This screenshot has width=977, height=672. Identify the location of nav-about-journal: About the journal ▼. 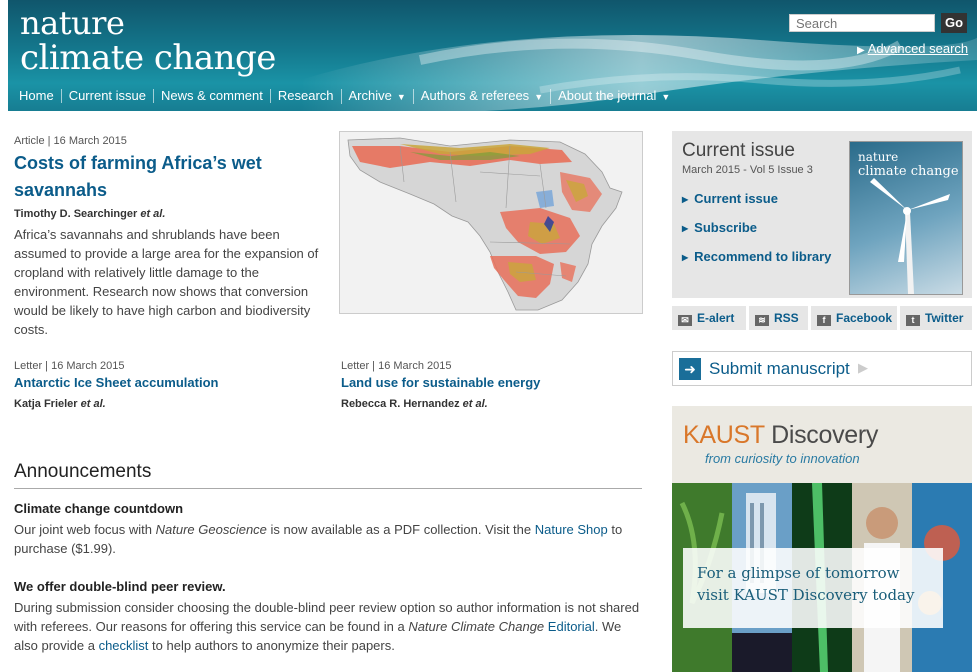
(613, 95).